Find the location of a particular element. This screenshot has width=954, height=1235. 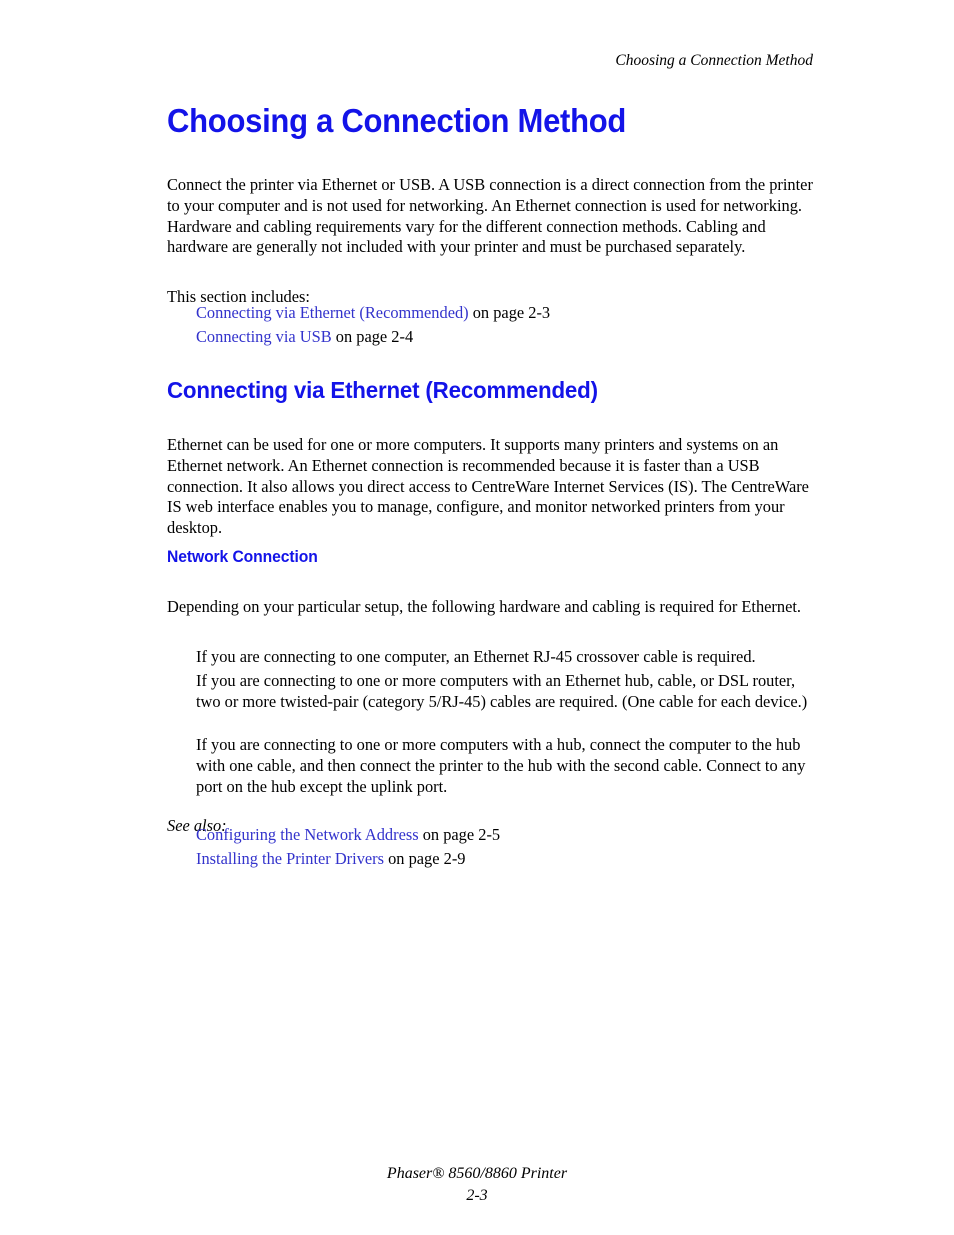

link-connecting-via-usb: Connecting via USB is located at coordinates (264, 336).